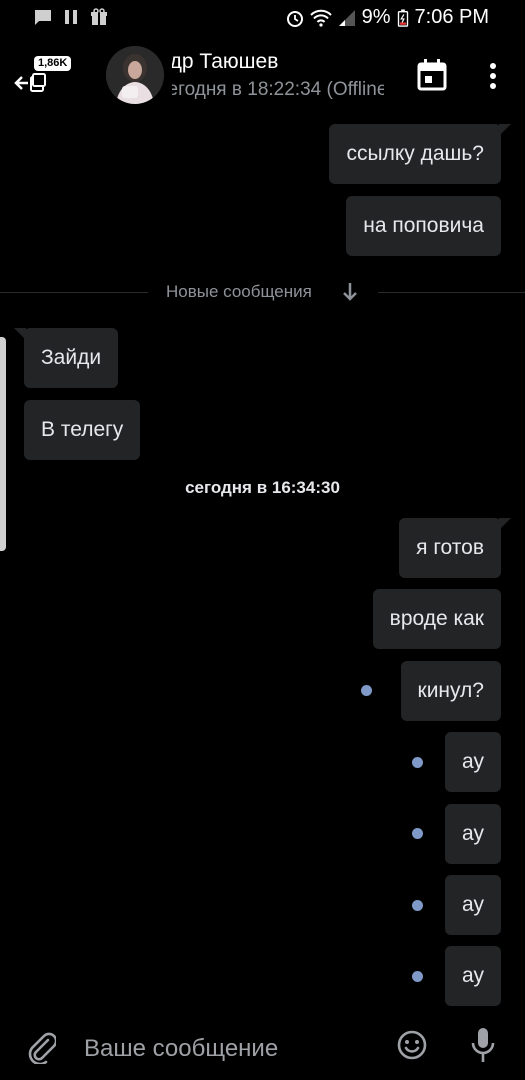 The image size is (525, 1080). I want to click on calendar-icon, so click(432, 75).